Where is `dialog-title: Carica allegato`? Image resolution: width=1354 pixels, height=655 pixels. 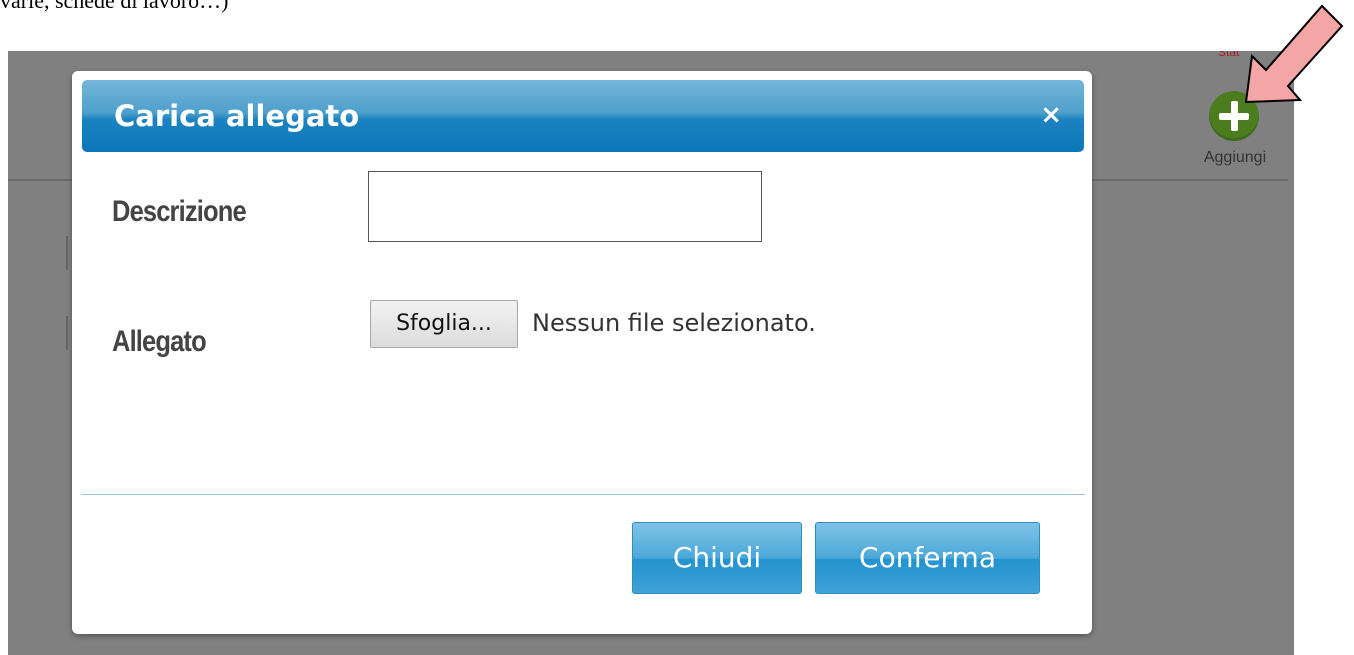 dialog-title: Carica allegato is located at coordinates (237, 116).